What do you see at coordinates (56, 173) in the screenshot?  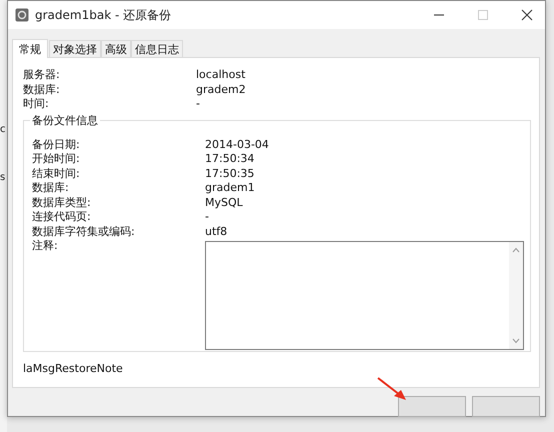 I see `field-label: 结束时间:` at bounding box center [56, 173].